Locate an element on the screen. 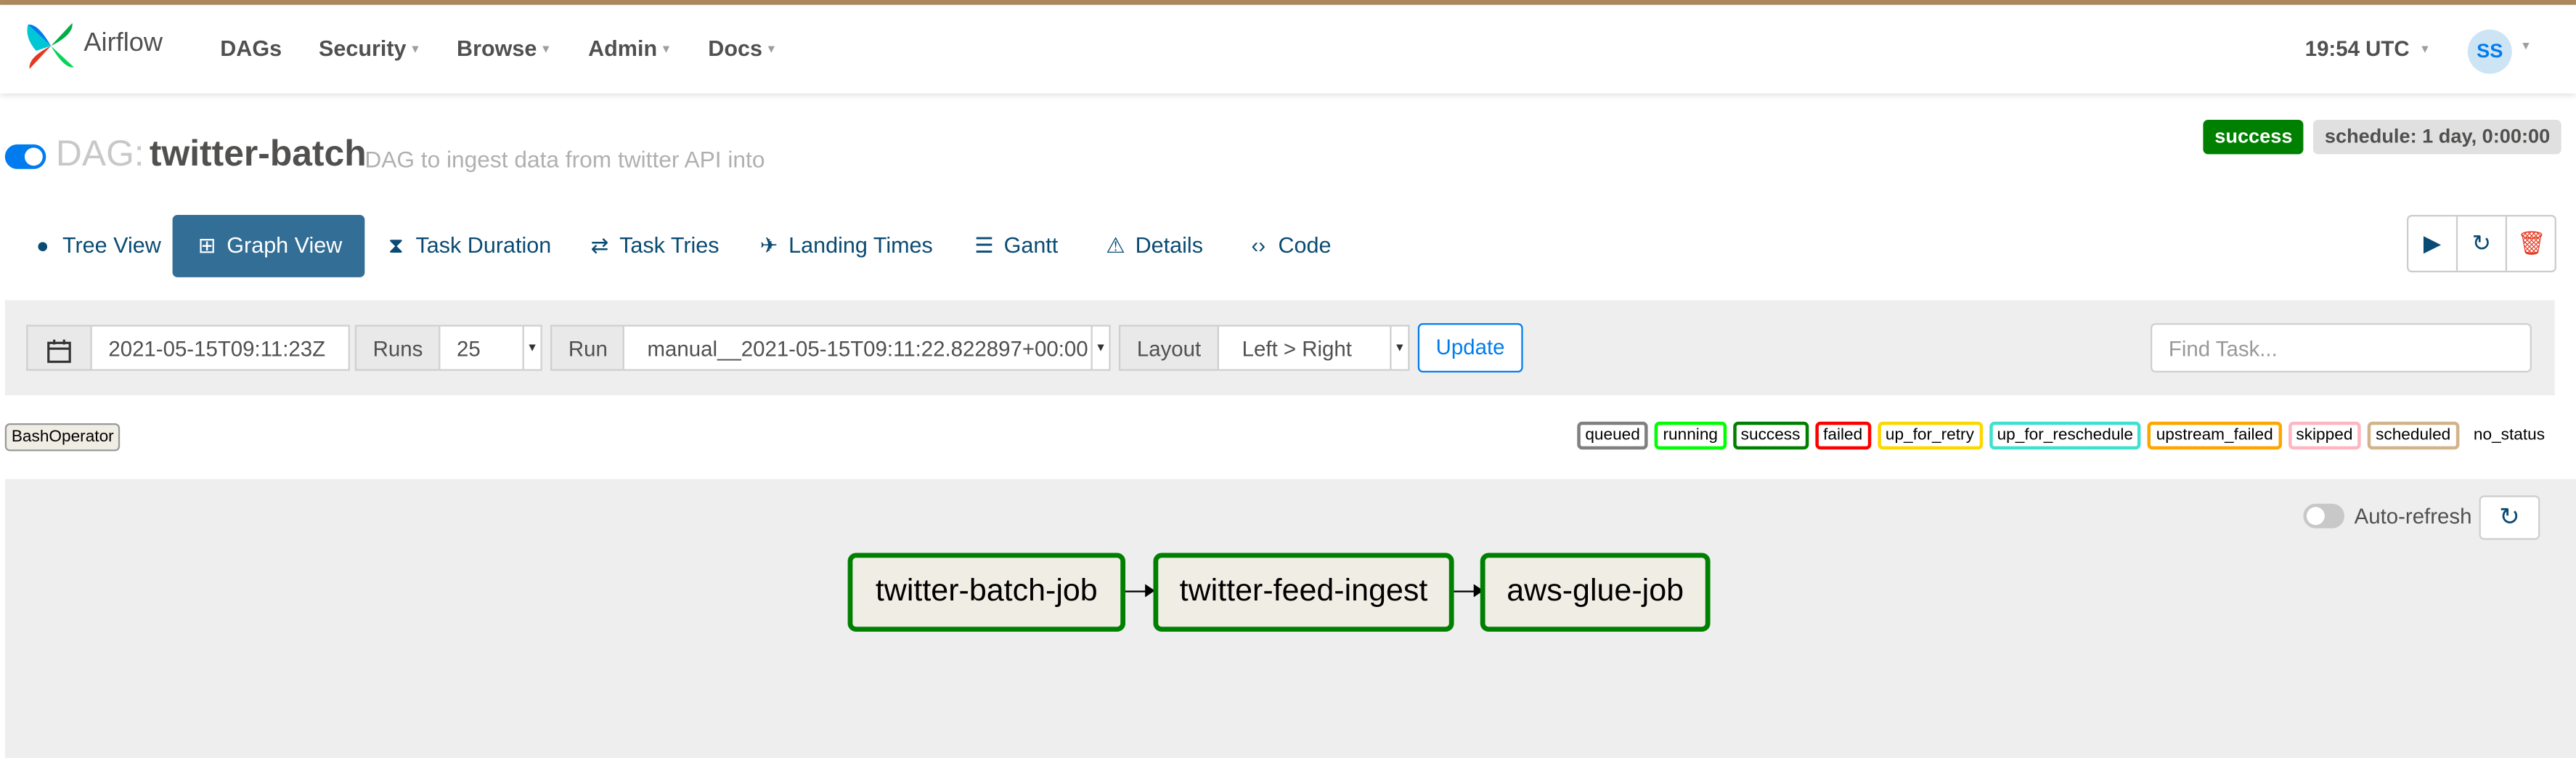  layout-select: Left > Right is located at coordinates (1304, 348).